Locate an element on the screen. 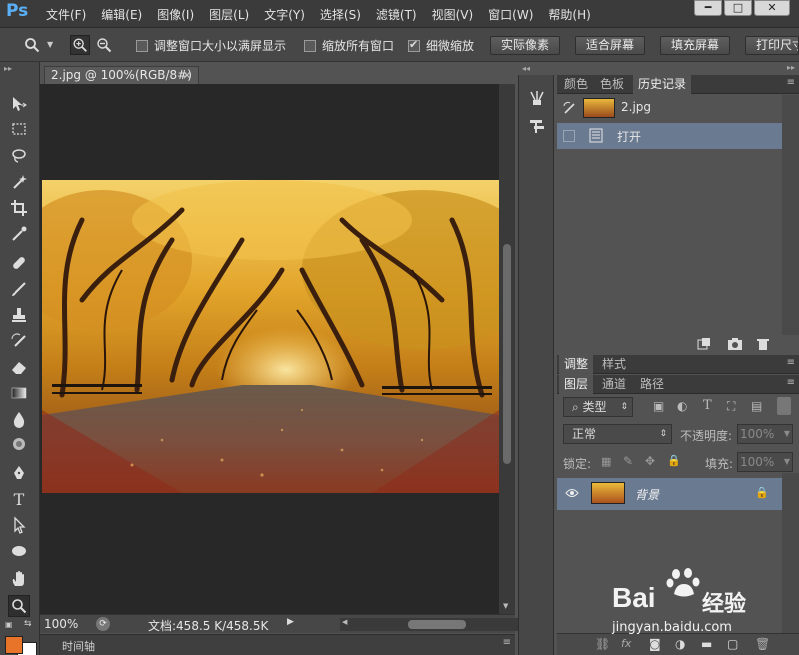 The image size is (799, 655). layer-name: 背景 is located at coordinates (647, 494).